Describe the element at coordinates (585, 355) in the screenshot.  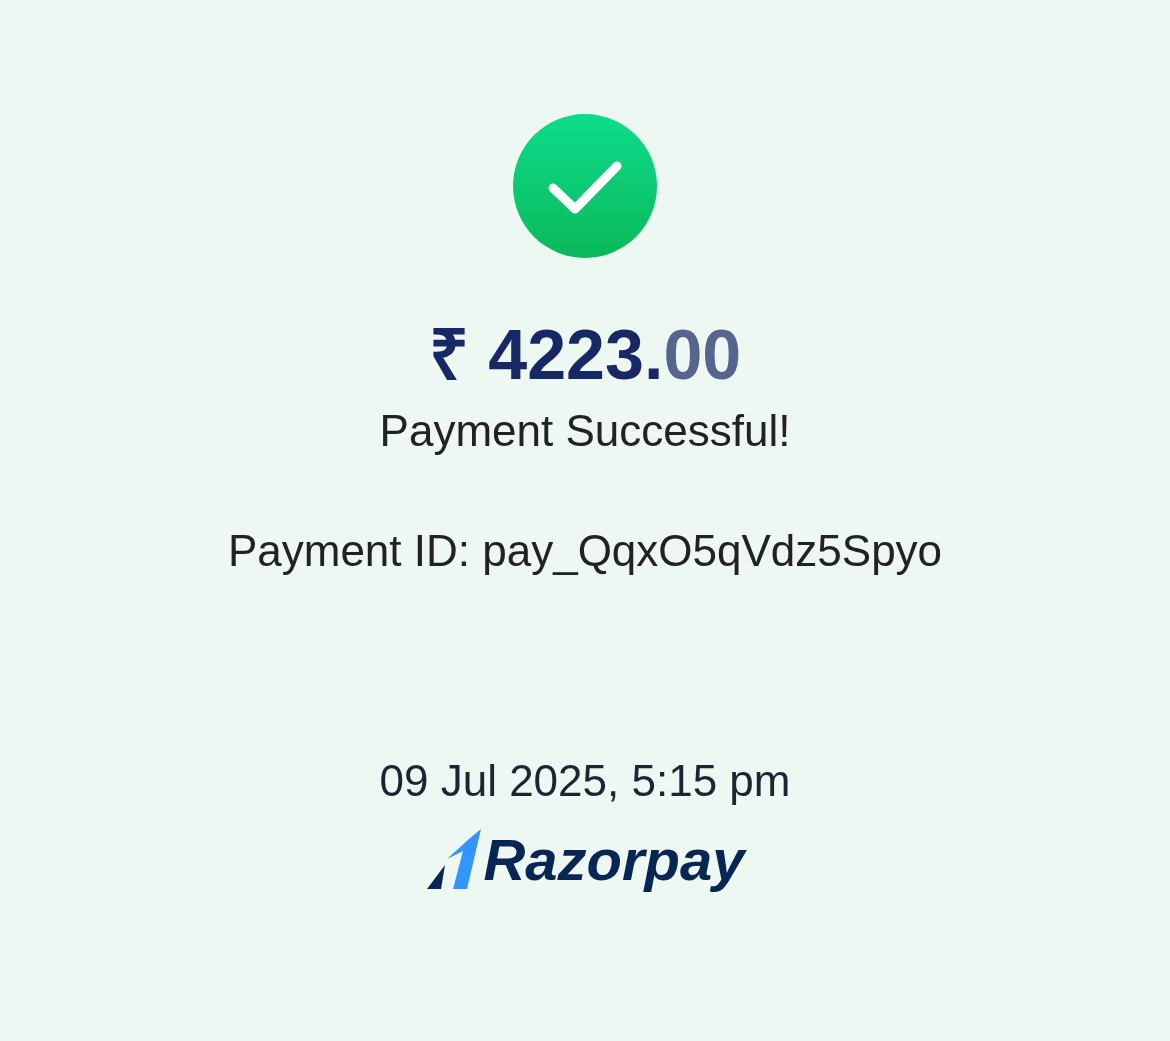
I see `payment-amount: ₹ 4223.00` at that location.